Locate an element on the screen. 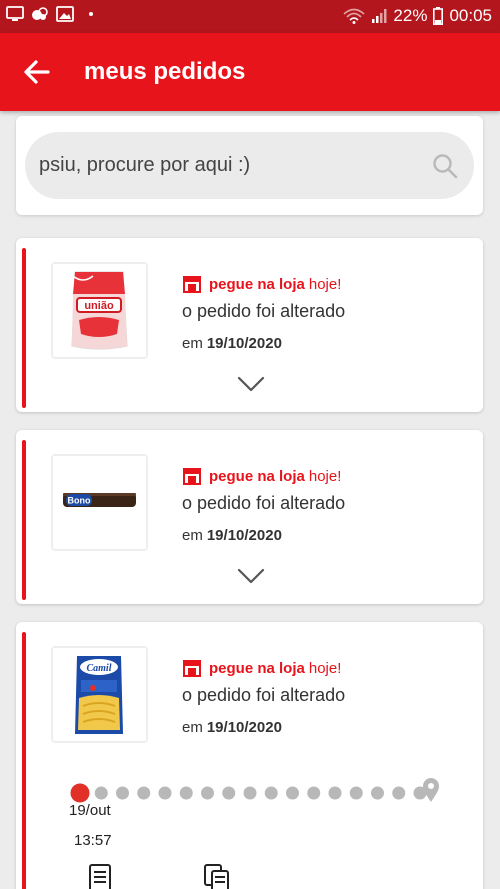 The image size is (500, 889). location-pin-icon is located at coordinates (431, 790).